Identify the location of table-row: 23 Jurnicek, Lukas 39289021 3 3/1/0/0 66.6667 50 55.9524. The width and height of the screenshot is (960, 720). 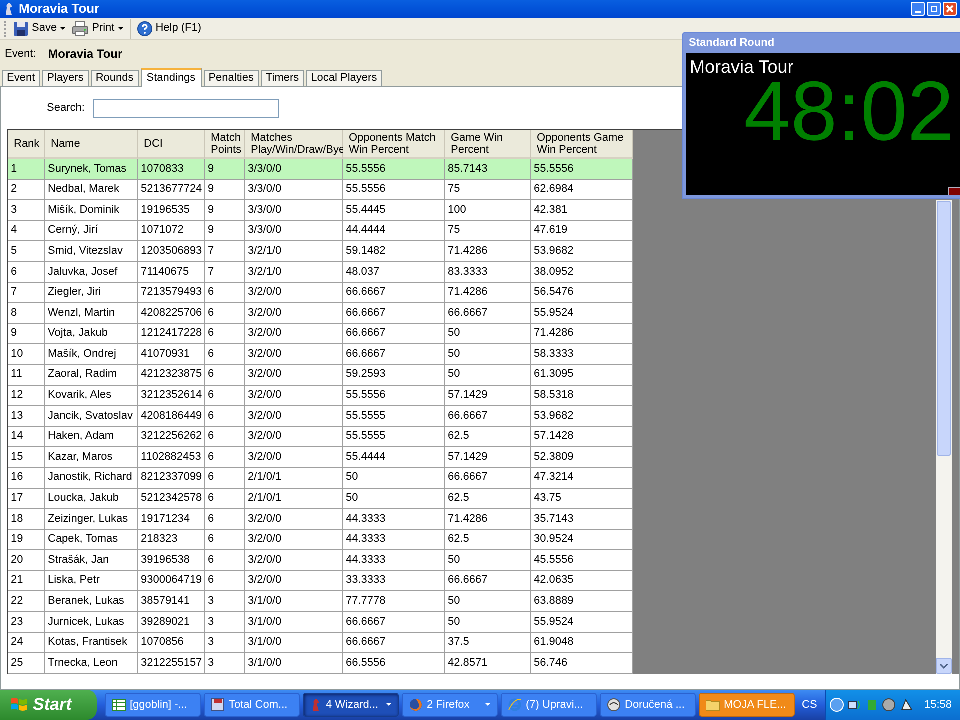
(320, 622).